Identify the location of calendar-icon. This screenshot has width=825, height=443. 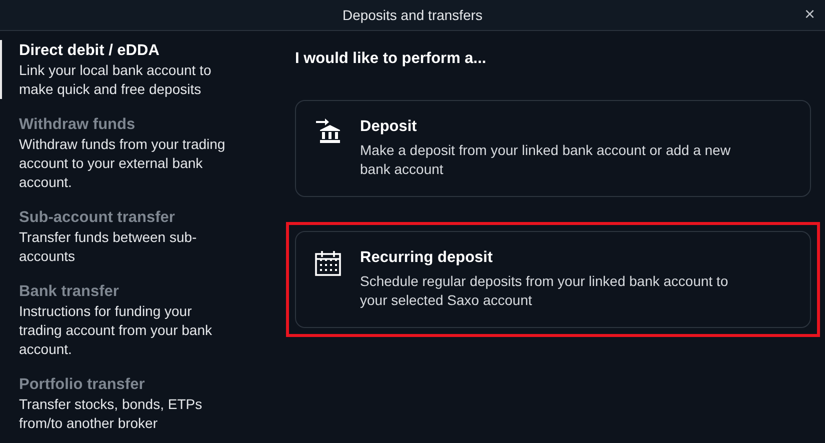
(328, 263).